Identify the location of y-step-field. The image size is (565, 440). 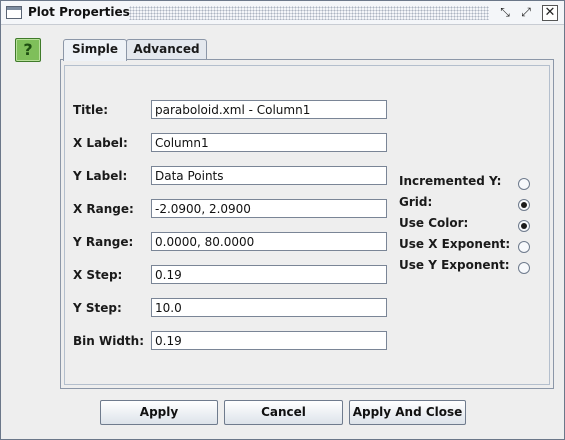
(269, 307).